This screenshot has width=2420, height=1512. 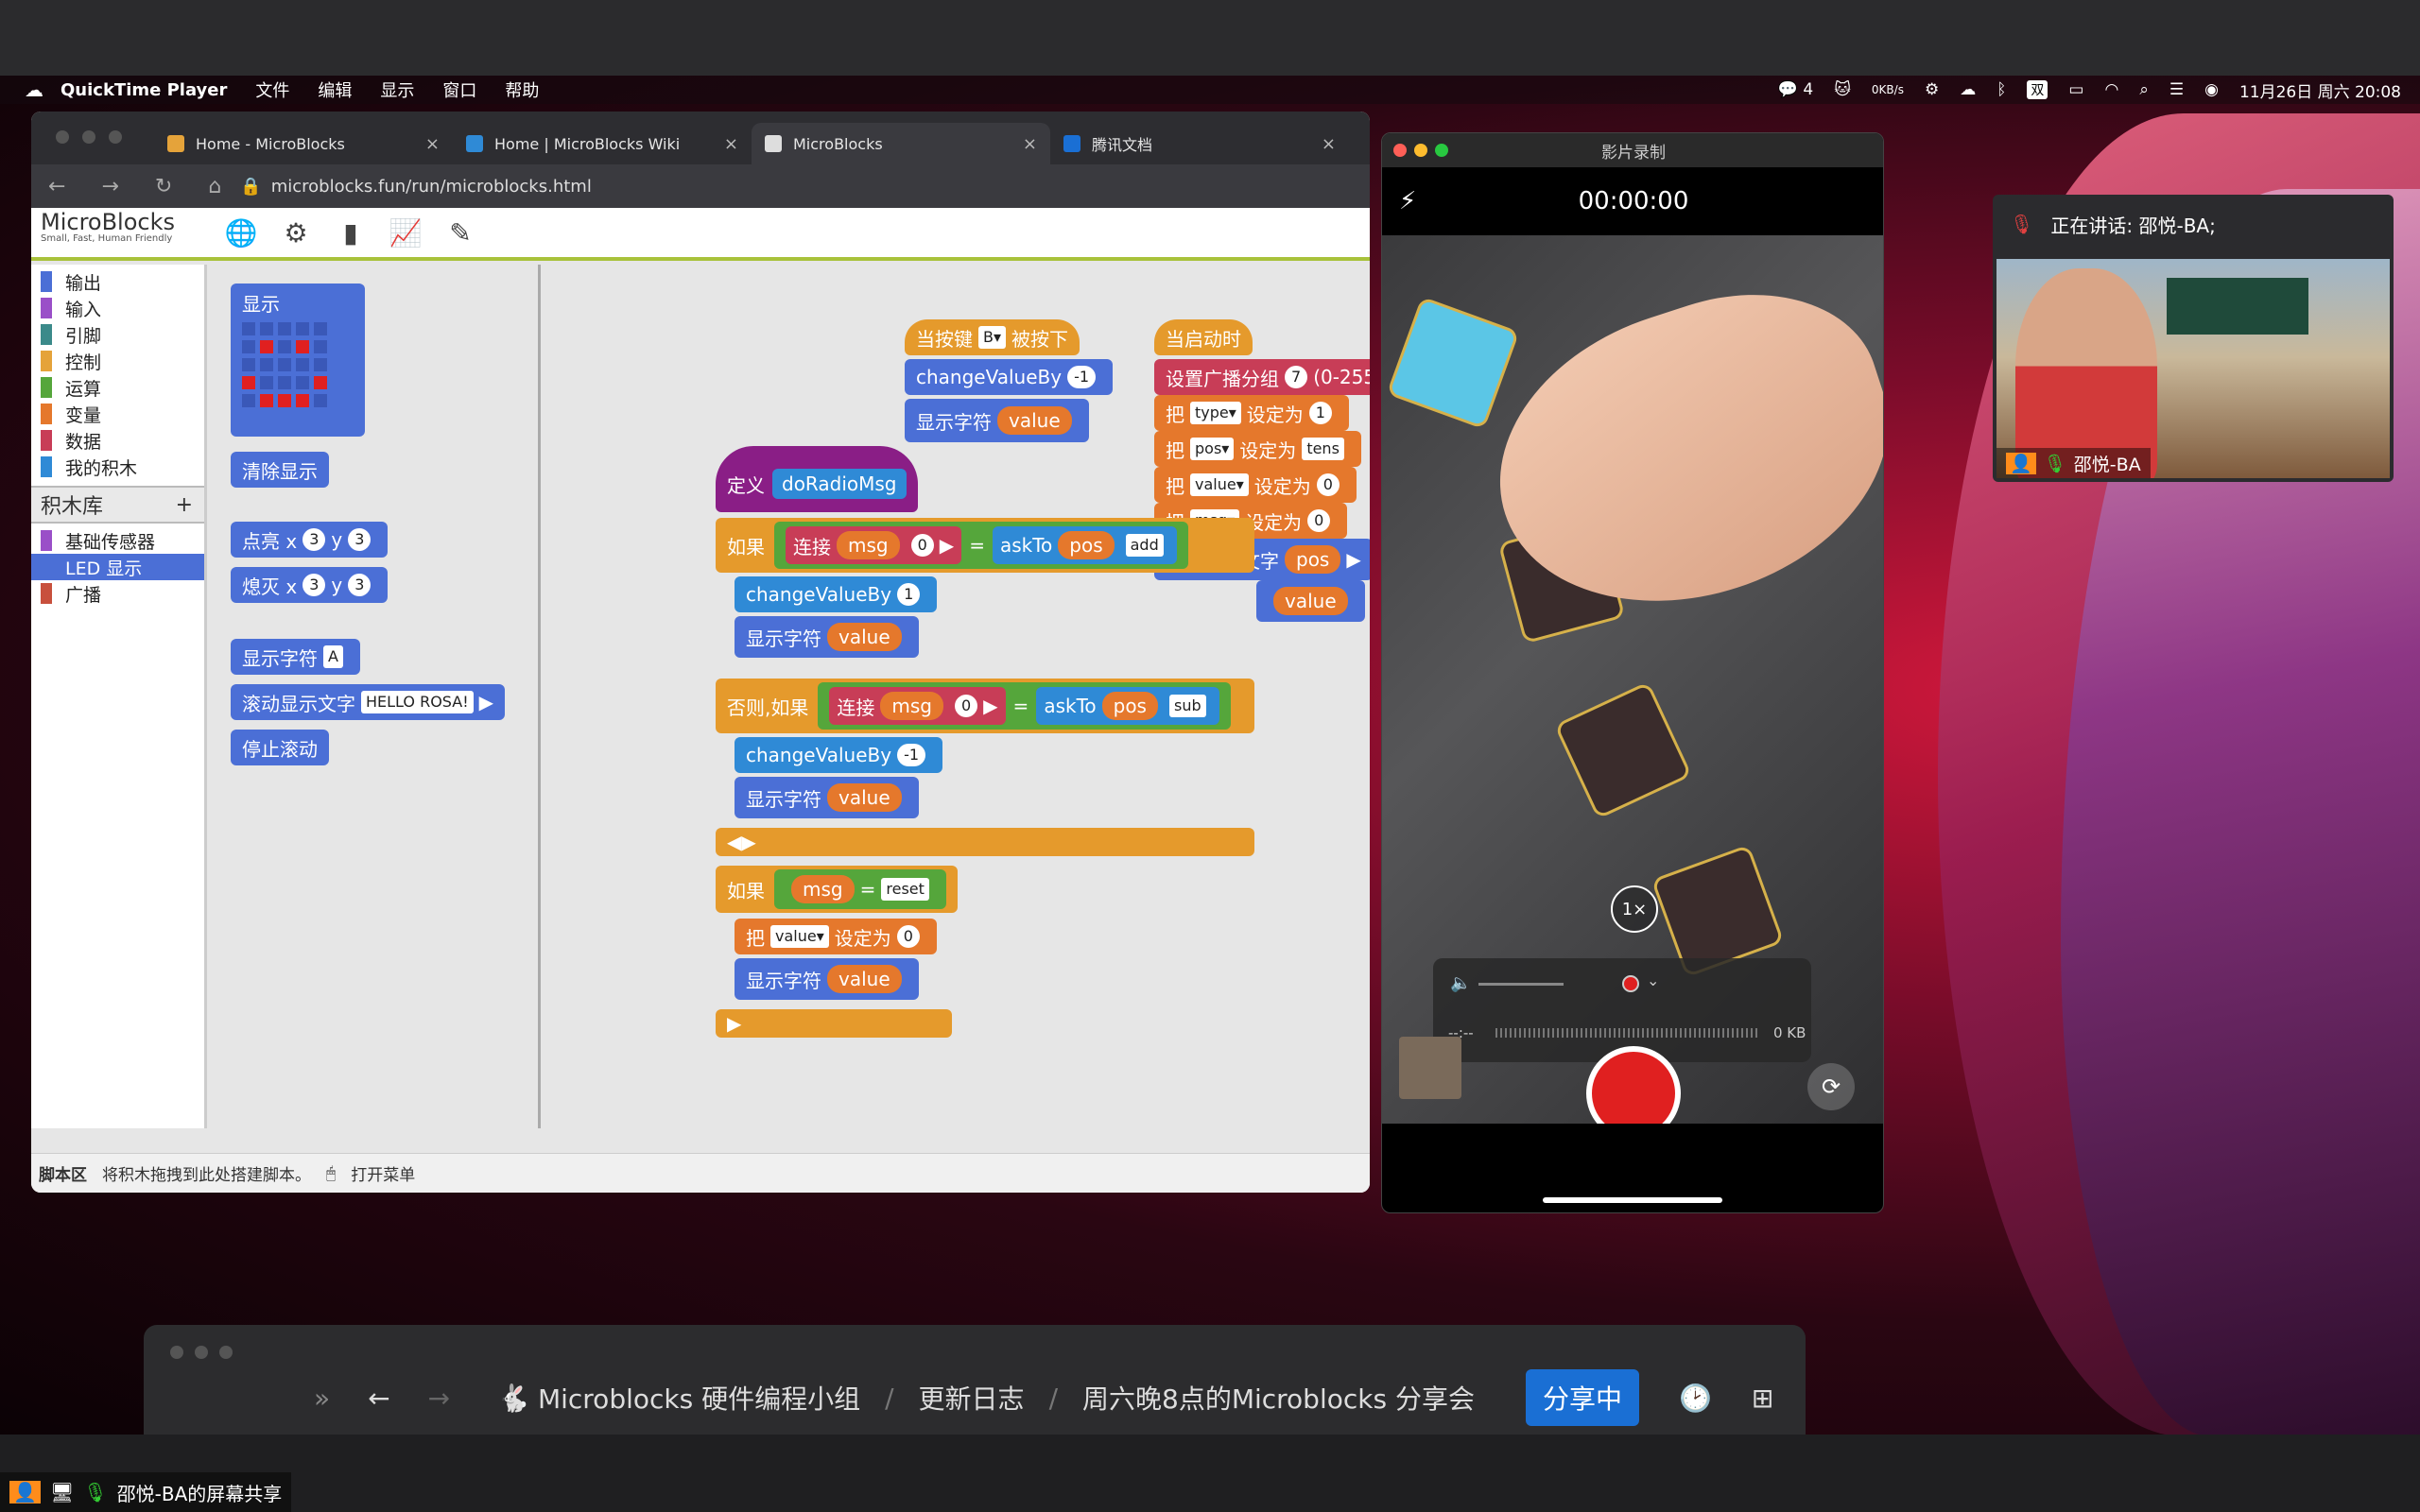 What do you see at coordinates (1323, 449) in the screenshot?
I see `text-input: tens` at bounding box center [1323, 449].